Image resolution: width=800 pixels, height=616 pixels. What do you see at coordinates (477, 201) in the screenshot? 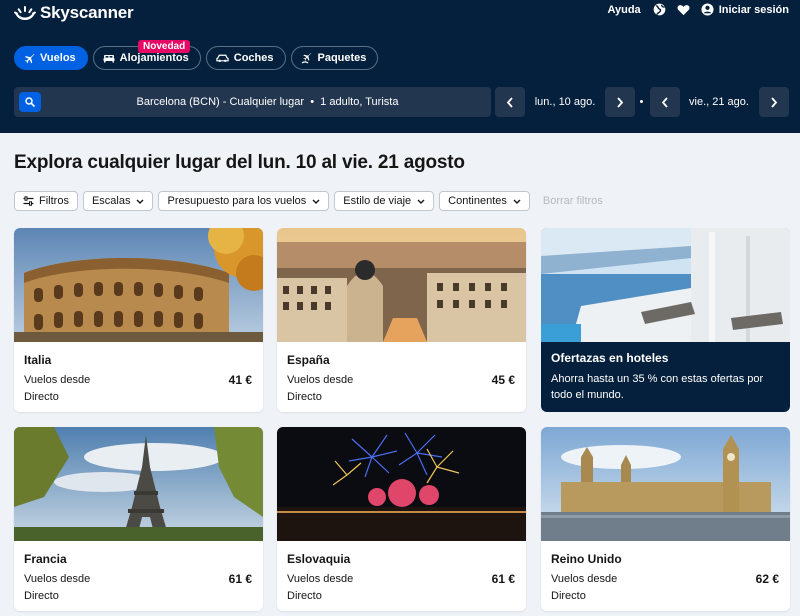
I see `continents-label: Continentes` at bounding box center [477, 201].